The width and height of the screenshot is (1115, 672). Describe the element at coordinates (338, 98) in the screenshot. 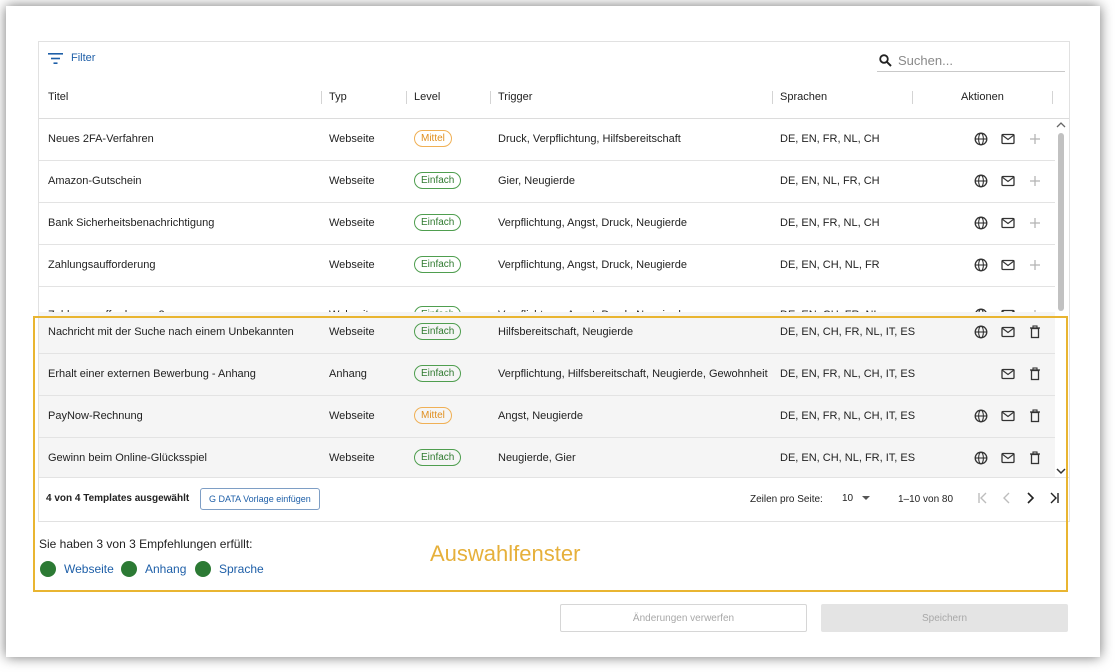

I see `column-header-typ: Typ` at that location.